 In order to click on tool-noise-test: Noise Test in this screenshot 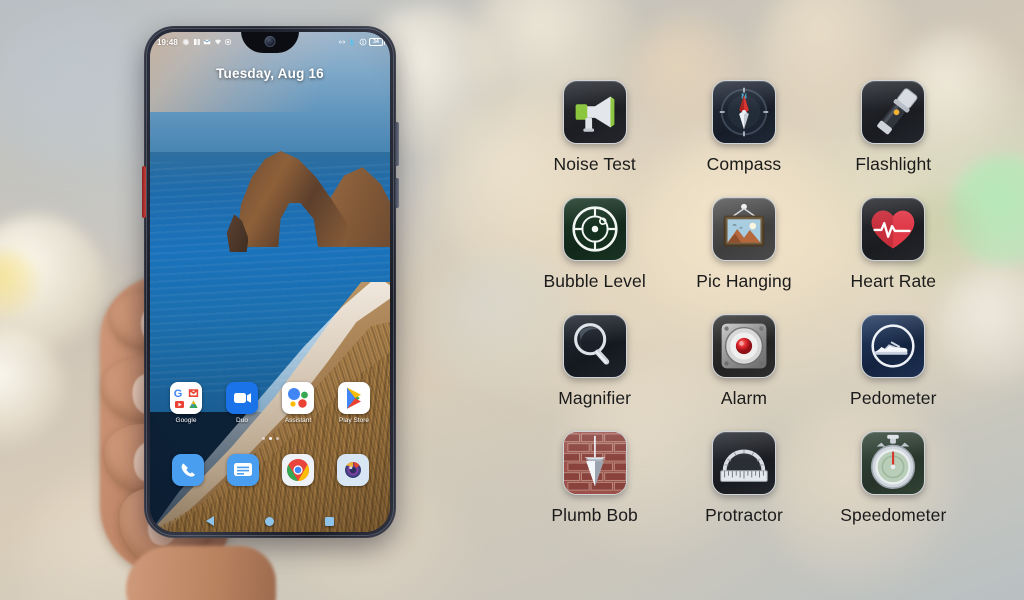, I will do `click(595, 138)`.